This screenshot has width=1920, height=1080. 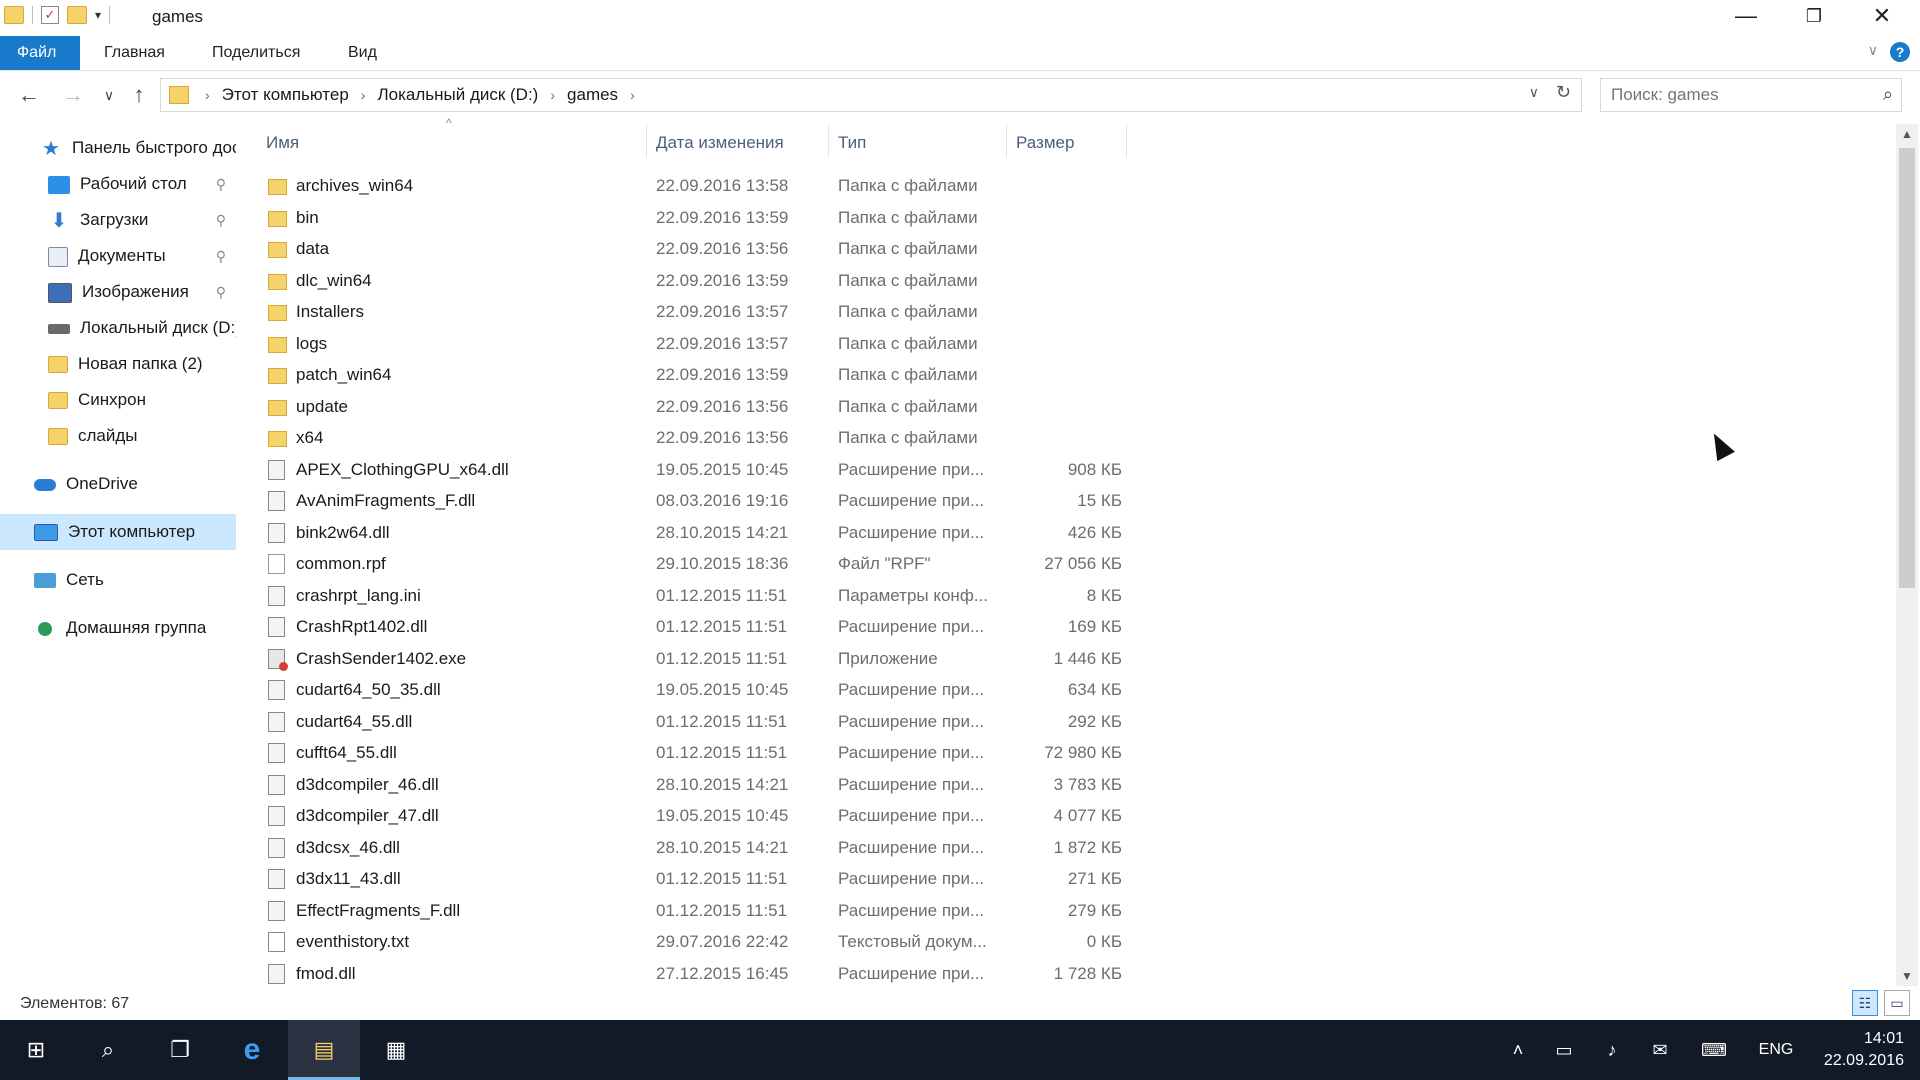 What do you see at coordinates (1776, 1050) in the screenshot?
I see `input-language-indicator: ENG` at bounding box center [1776, 1050].